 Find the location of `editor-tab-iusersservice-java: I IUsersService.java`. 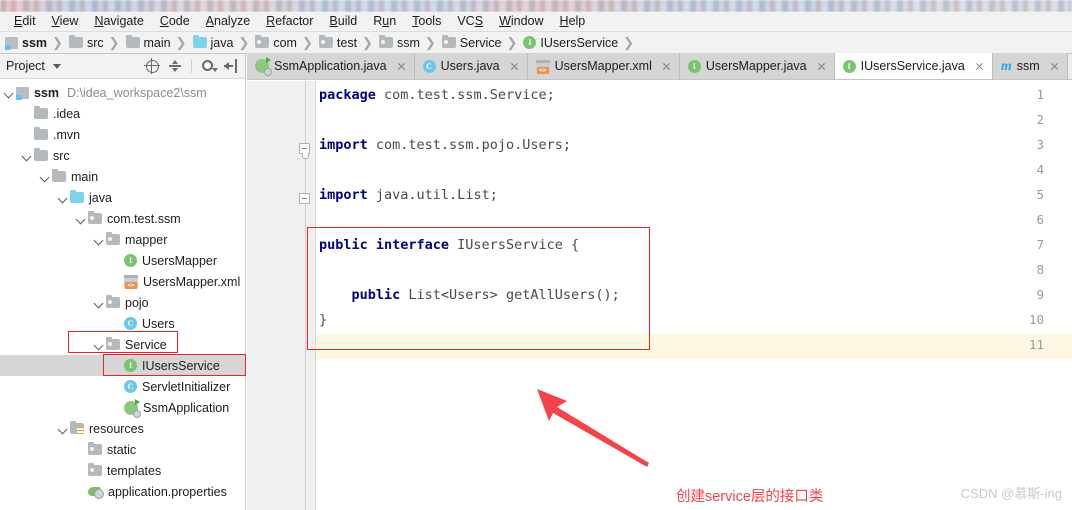

editor-tab-iusersservice-java: I IUsersService.java is located at coordinates (913, 66).